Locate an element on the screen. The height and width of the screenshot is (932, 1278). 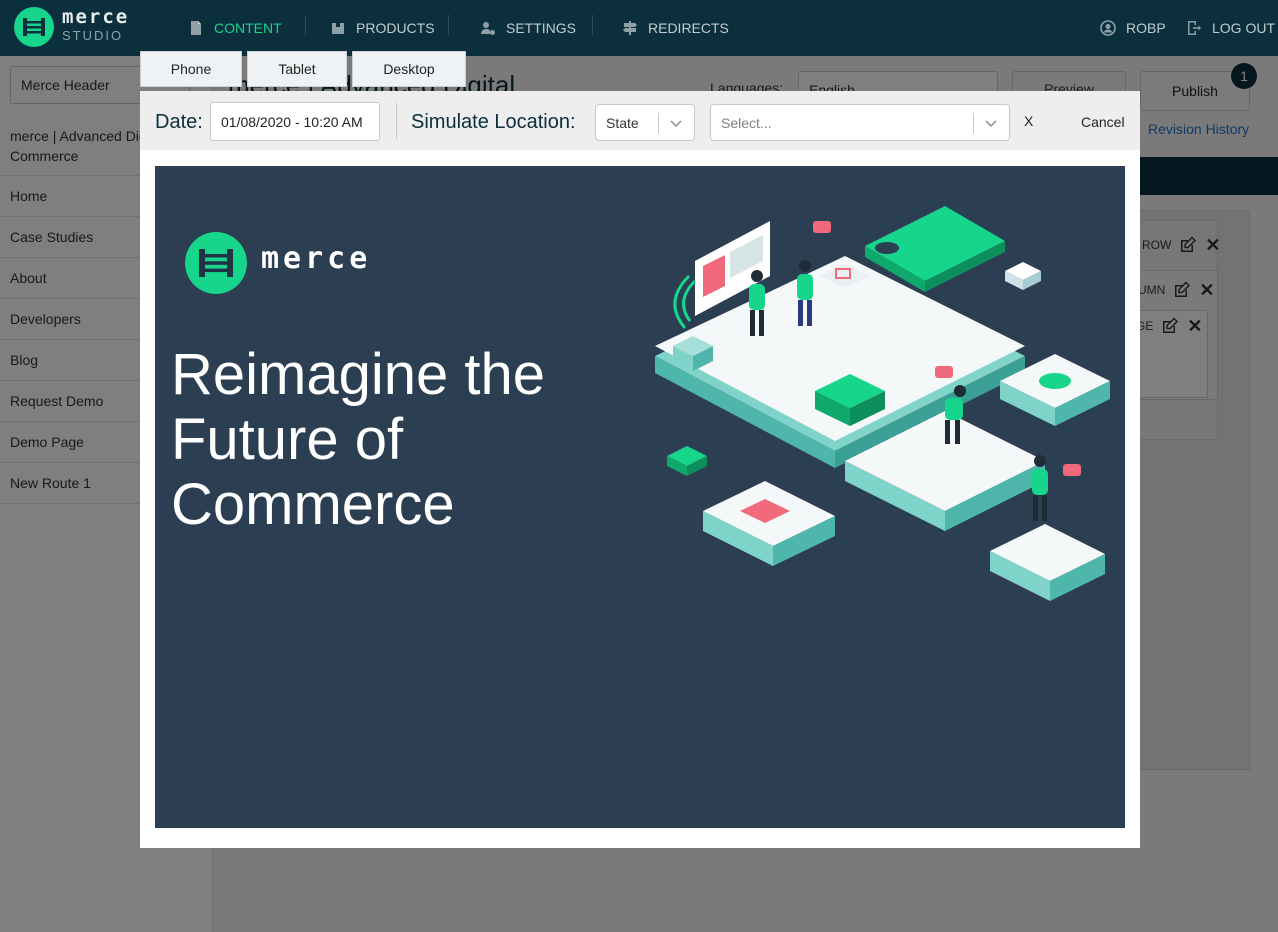
logout-button: LOG OUT is located at coordinates (1230, 28).